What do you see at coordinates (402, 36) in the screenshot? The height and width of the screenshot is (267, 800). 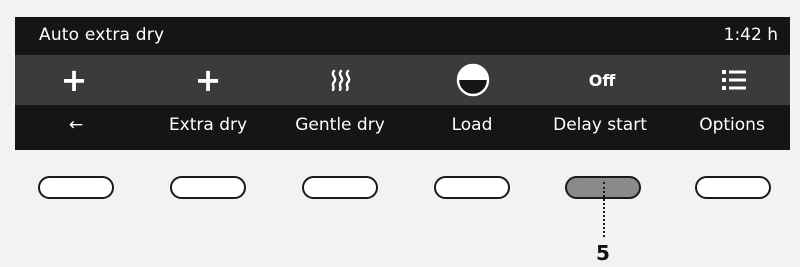 I see `status-bar: Auto extra dry 1:42 h` at bounding box center [402, 36].